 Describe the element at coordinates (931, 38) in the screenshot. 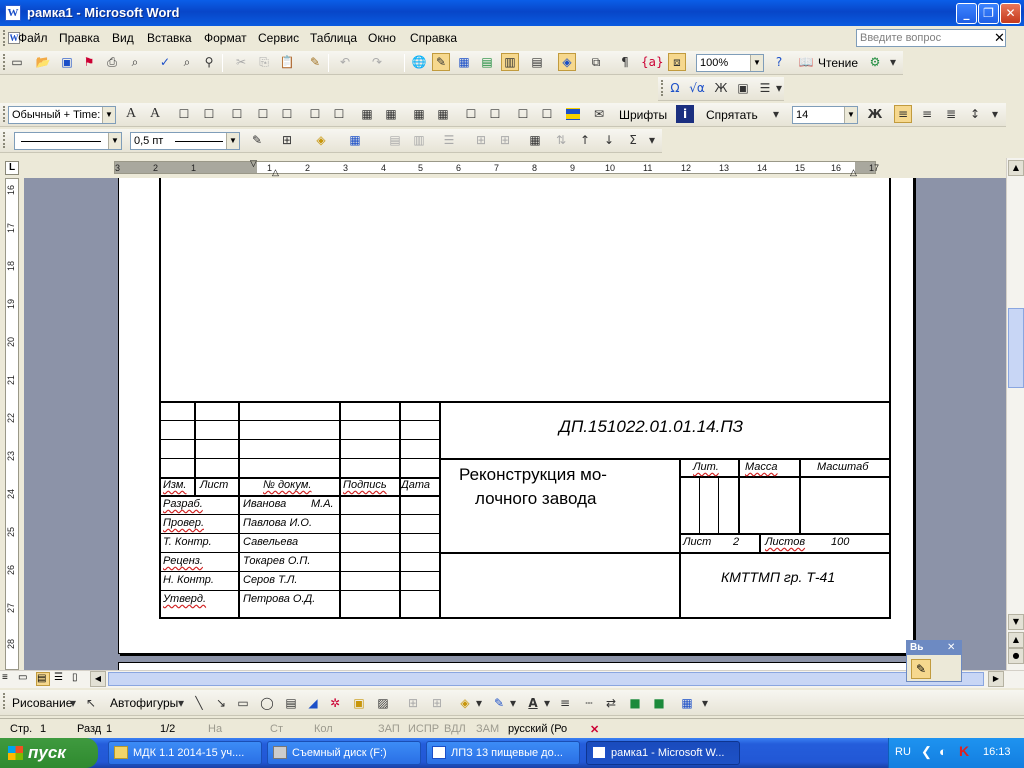

I see `ask-question-input: Введите вопрос` at that location.